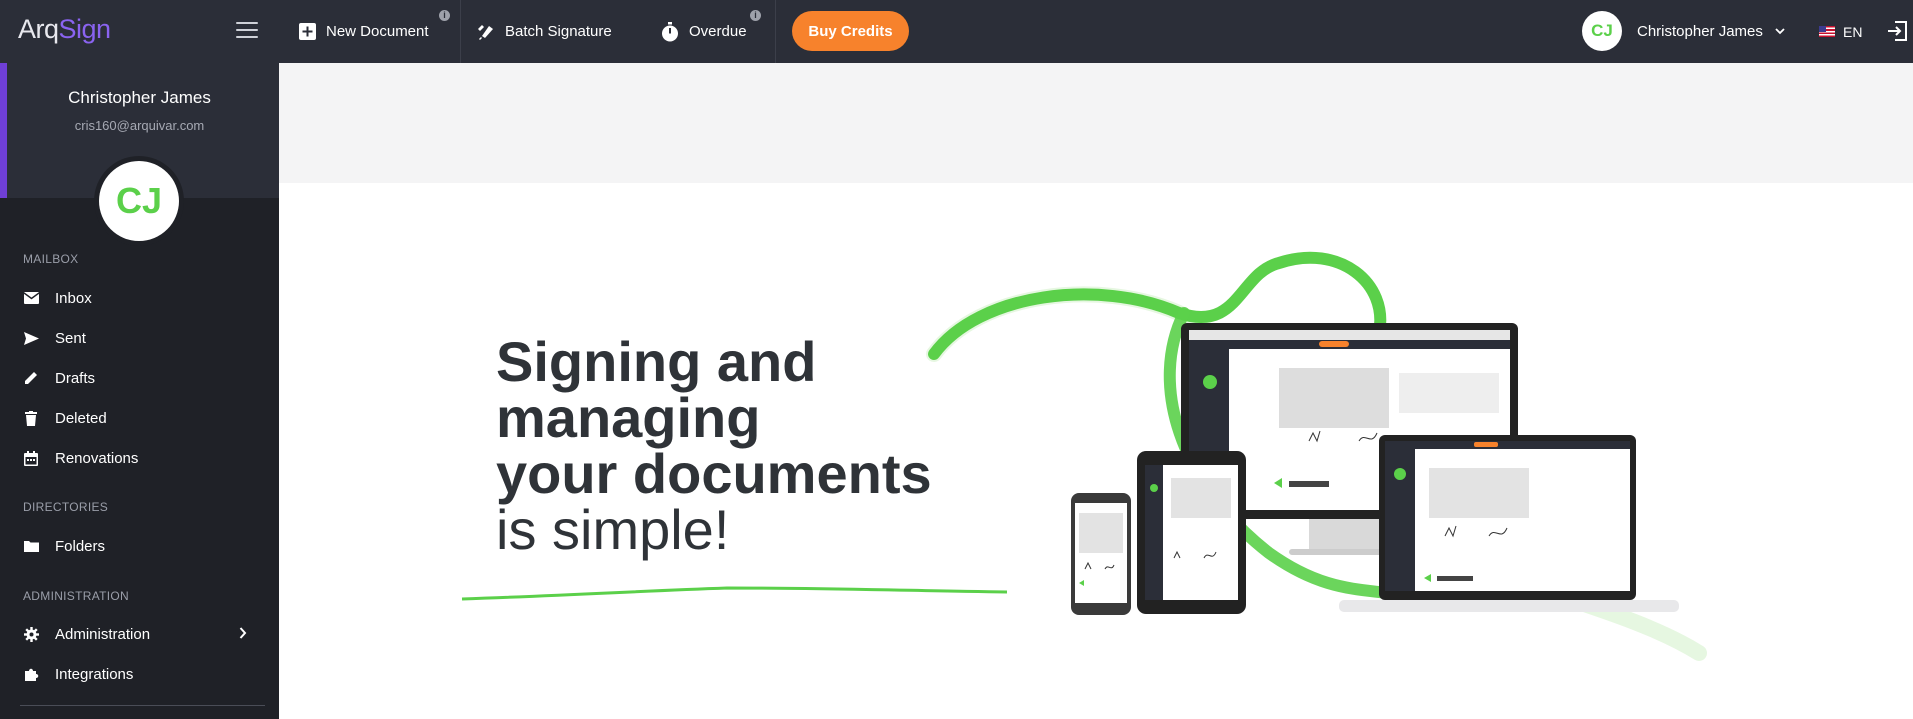  Describe the element at coordinates (1780, 32) in the screenshot. I see `chevron-down-icon` at that location.